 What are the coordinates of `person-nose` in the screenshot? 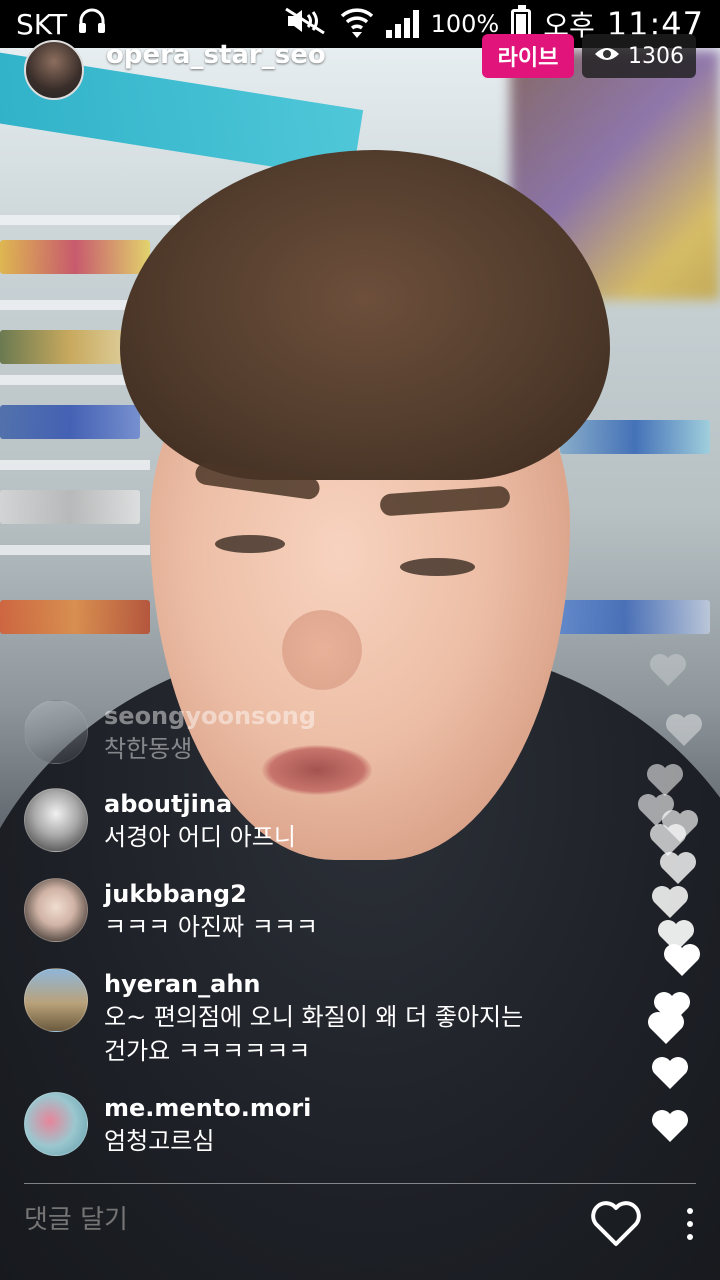 It's located at (322, 650).